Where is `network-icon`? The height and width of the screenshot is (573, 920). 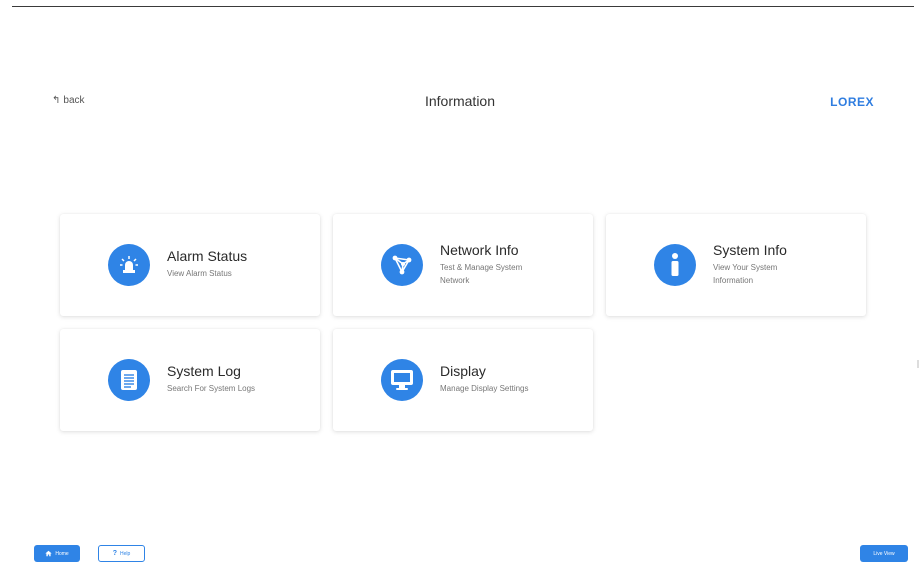 network-icon is located at coordinates (402, 265).